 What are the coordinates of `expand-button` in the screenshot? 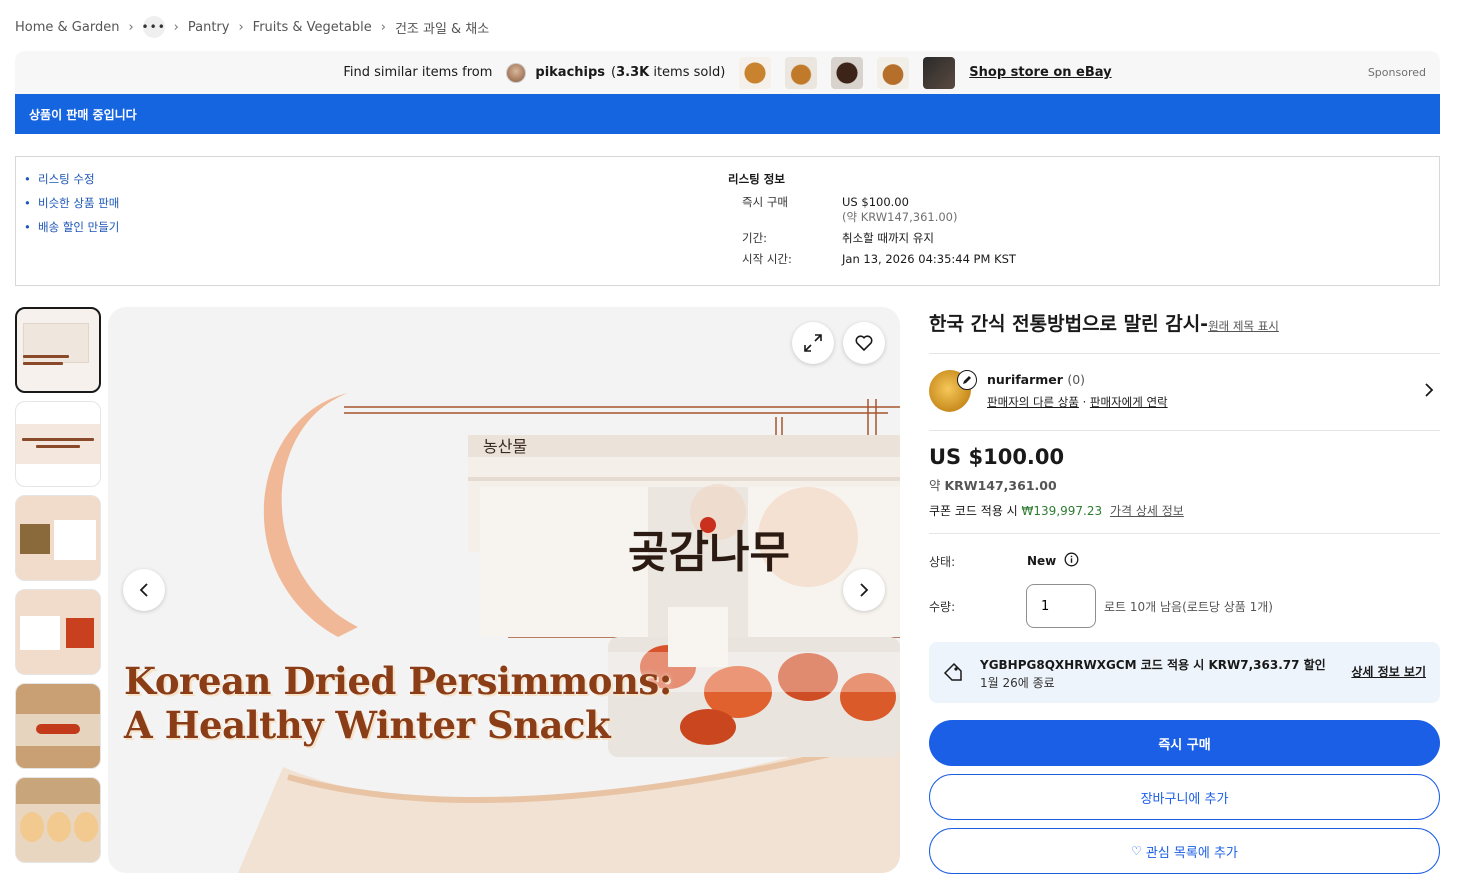 It's located at (813, 343).